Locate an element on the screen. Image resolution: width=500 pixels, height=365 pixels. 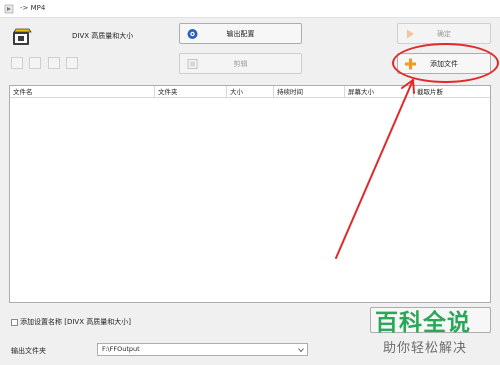
output-config-button: 输出配置 is located at coordinates (240, 33).